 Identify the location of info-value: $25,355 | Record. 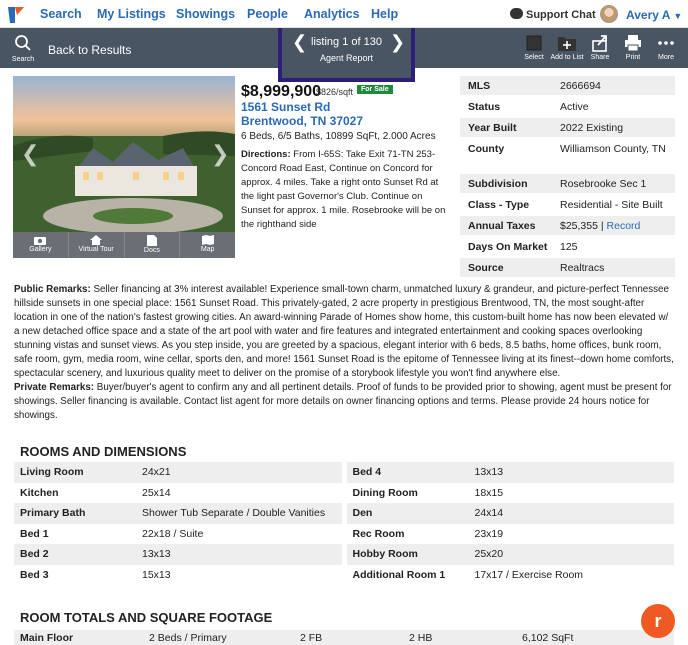
(600, 226).